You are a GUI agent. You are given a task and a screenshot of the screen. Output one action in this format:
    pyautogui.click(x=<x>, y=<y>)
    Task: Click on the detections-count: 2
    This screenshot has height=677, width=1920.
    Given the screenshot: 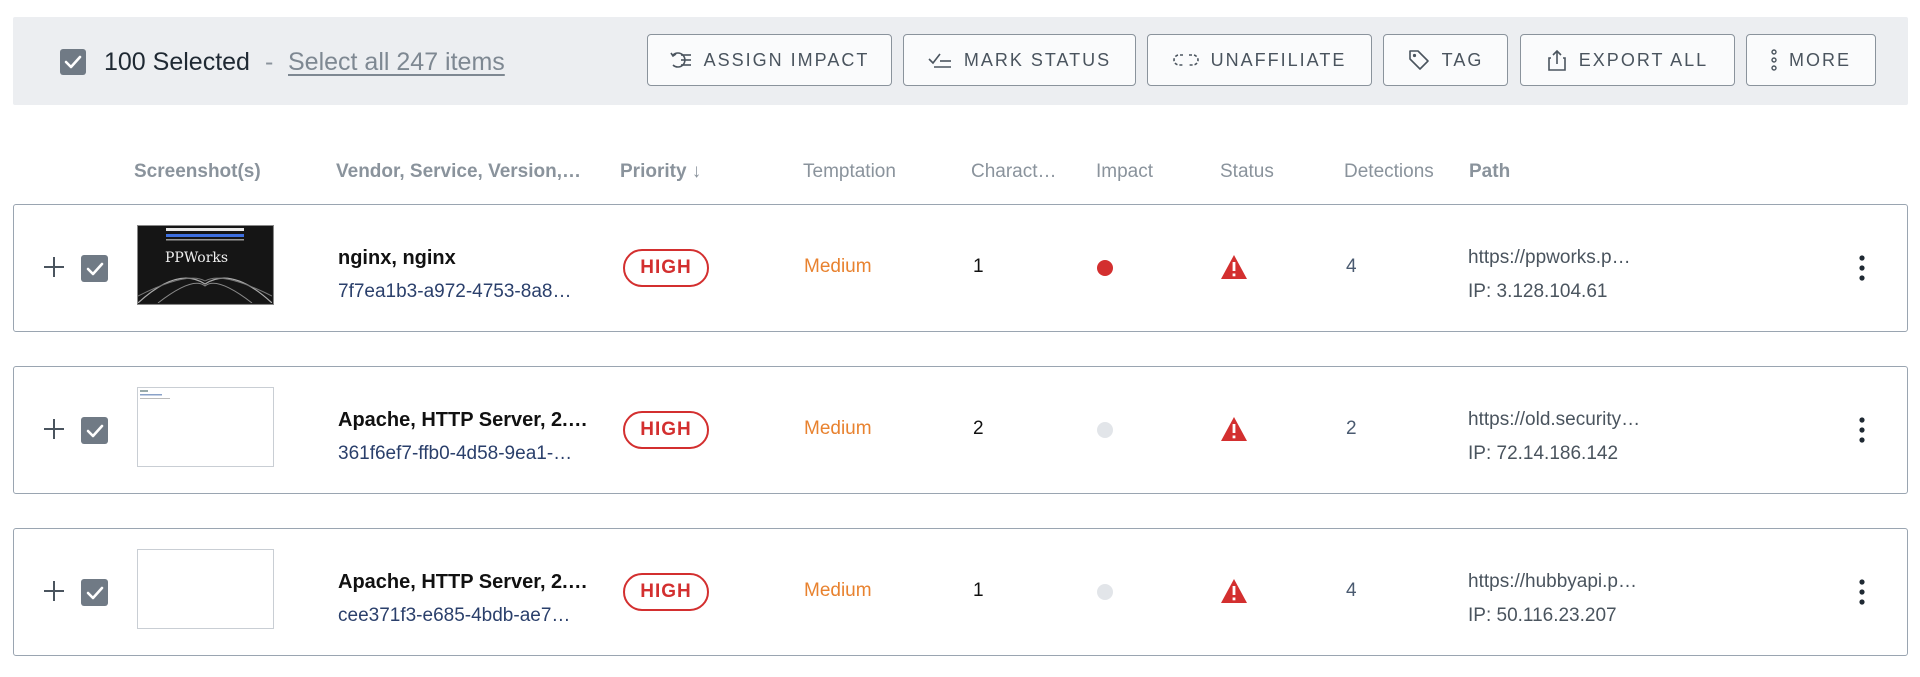 What is the action you would take?
    pyautogui.click(x=1351, y=428)
    